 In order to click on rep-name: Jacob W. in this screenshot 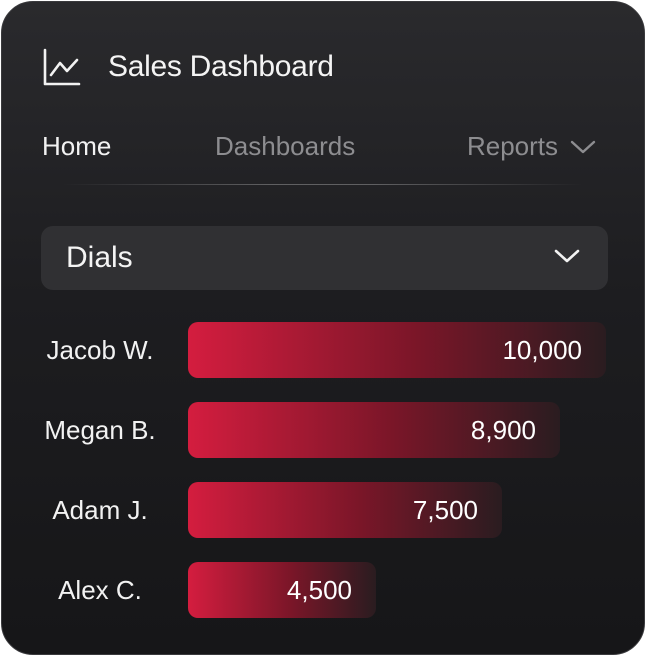, I will do `click(100, 350)`.